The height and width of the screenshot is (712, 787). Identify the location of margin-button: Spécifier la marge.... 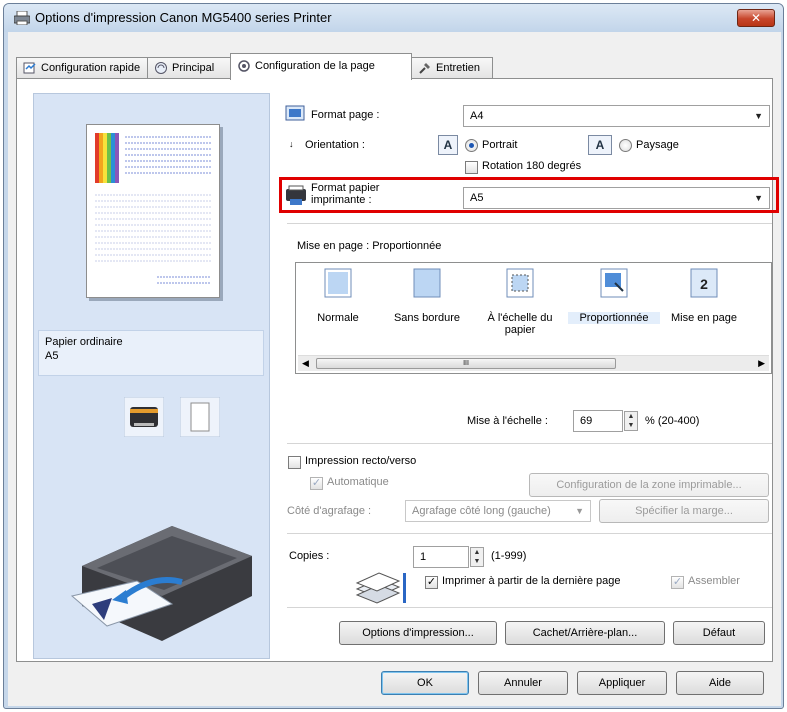
(684, 511).